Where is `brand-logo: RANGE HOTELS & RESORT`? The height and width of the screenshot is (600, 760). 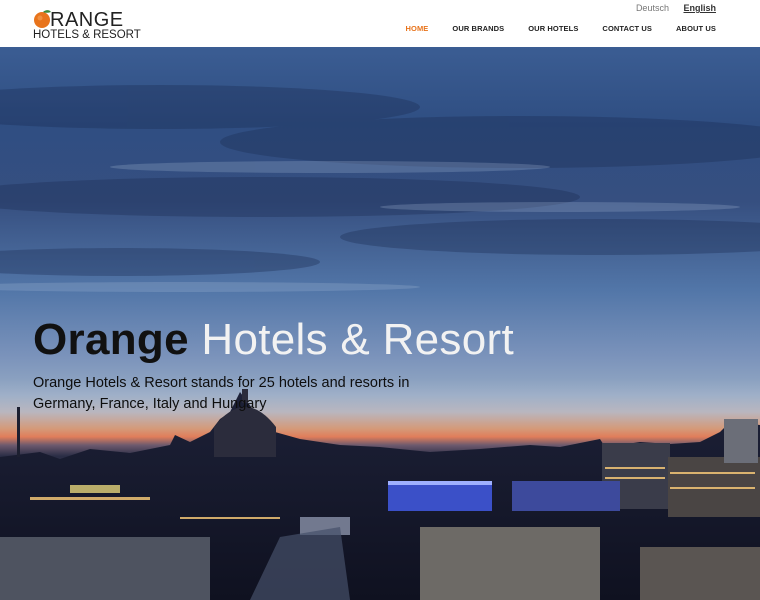 brand-logo: RANGE HOTELS & RESORT is located at coordinates (87, 25).